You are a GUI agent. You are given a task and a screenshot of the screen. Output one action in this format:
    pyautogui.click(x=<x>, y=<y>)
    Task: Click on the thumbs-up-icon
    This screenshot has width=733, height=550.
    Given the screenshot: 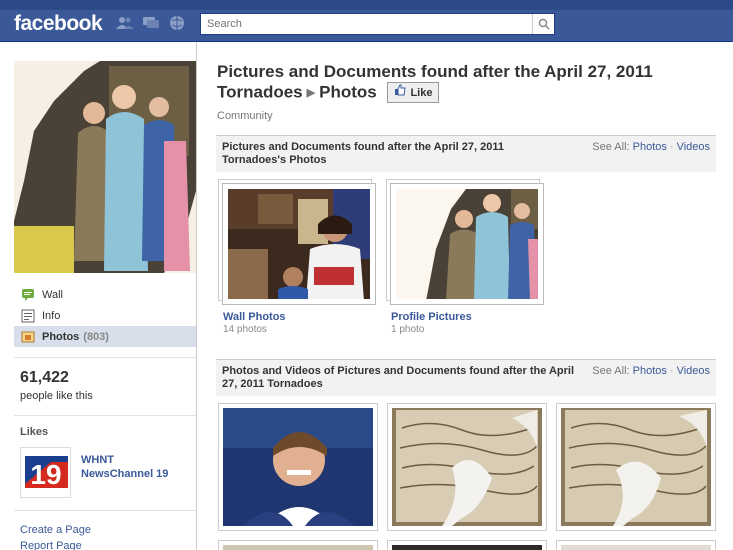 What is the action you would take?
    pyautogui.click(x=400, y=93)
    